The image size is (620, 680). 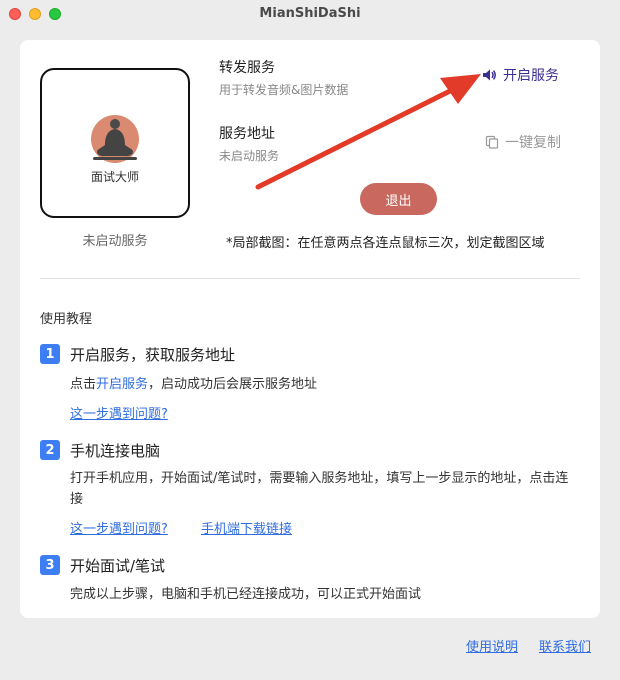 What do you see at coordinates (385, 243) in the screenshot?
I see `screenshot-tip: *局部截图：在任意两点各连点鼠标三次，划定截图区域` at bounding box center [385, 243].